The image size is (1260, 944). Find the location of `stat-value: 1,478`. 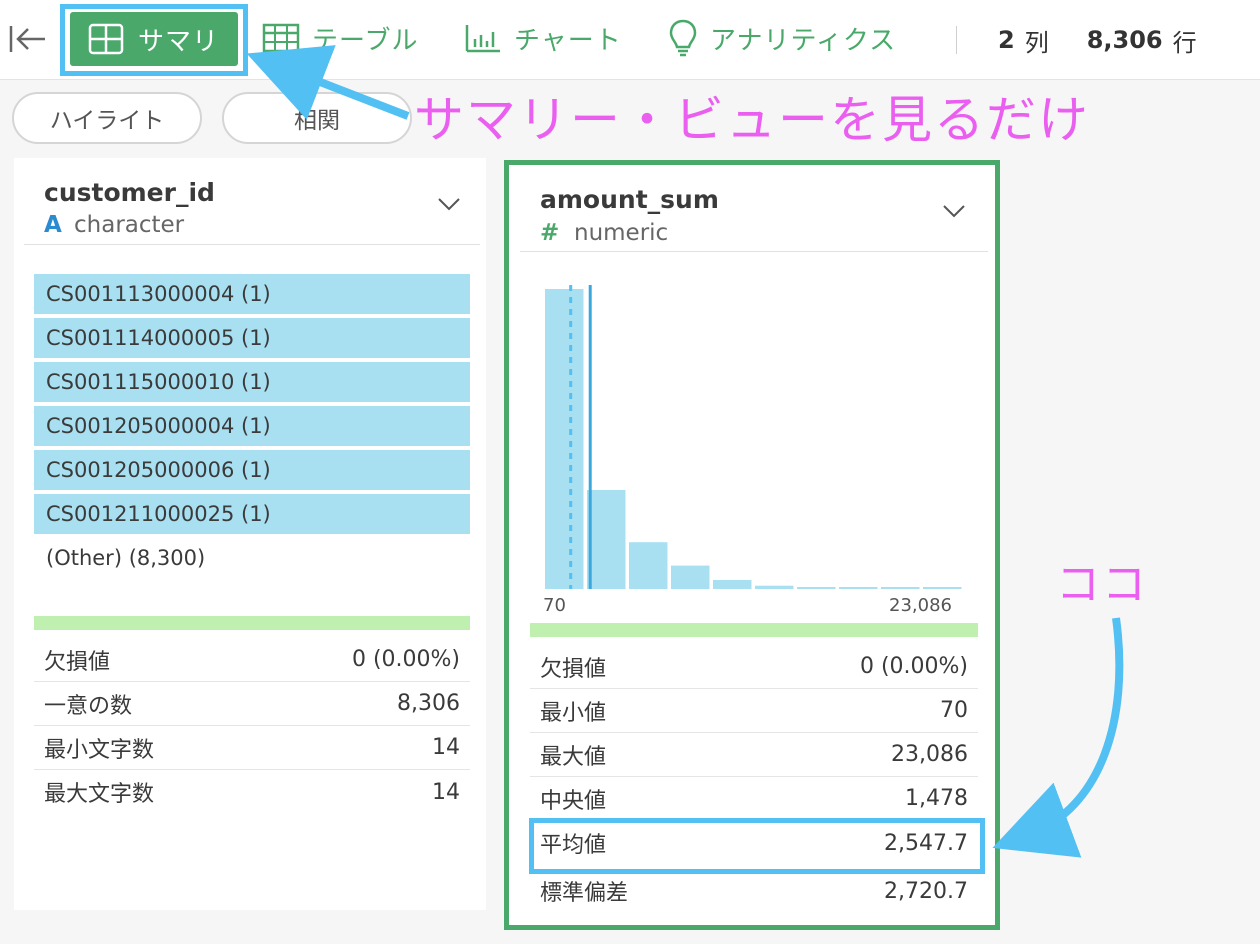

stat-value: 1,478 is located at coordinates (936, 798).